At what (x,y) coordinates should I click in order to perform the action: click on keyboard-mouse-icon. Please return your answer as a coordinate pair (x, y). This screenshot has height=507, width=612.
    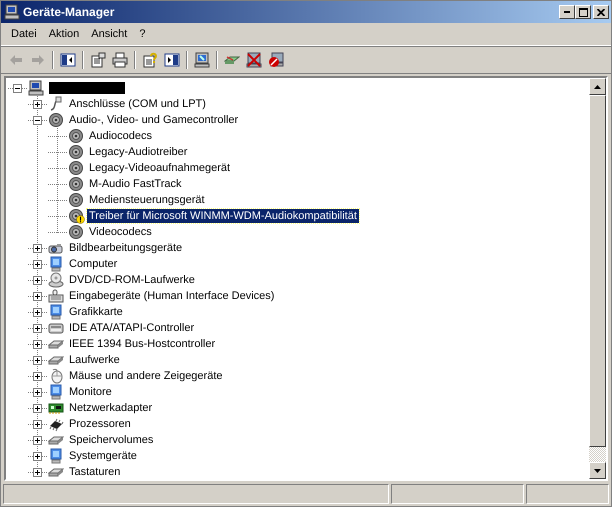
    Looking at the image, I should click on (56, 296).